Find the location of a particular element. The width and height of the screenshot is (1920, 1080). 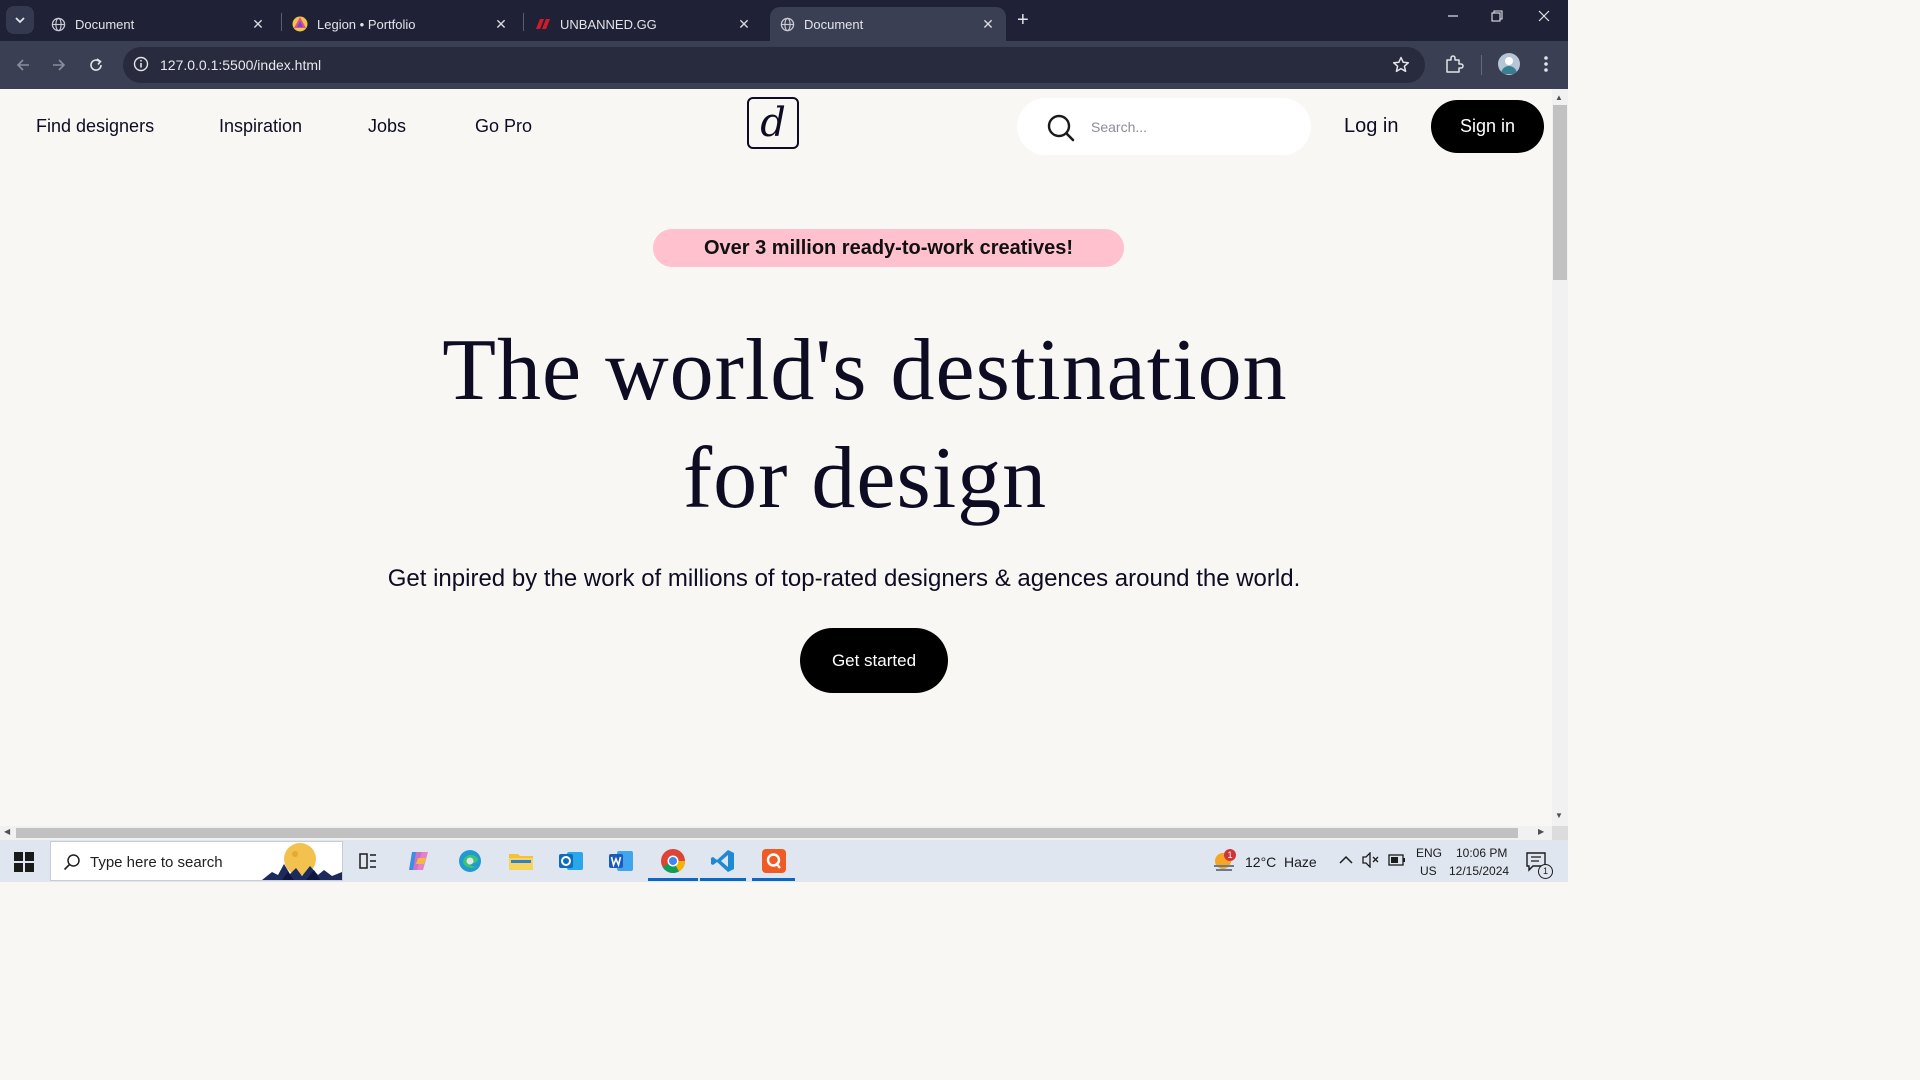

task-view-button is located at coordinates (368, 861).